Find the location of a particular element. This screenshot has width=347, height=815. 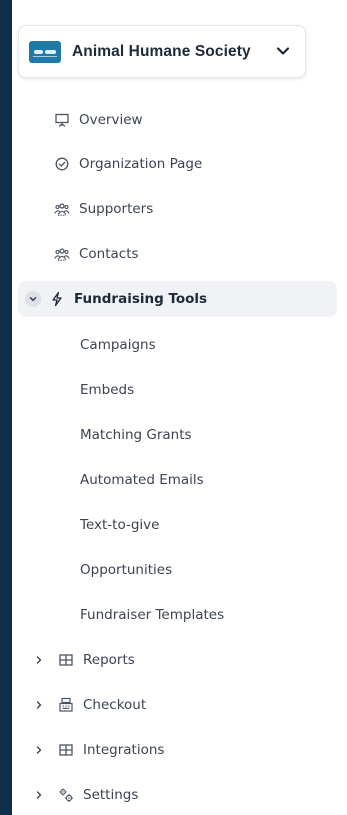

sidebar-subitem-embeds: Embeds is located at coordinates (174, 390).